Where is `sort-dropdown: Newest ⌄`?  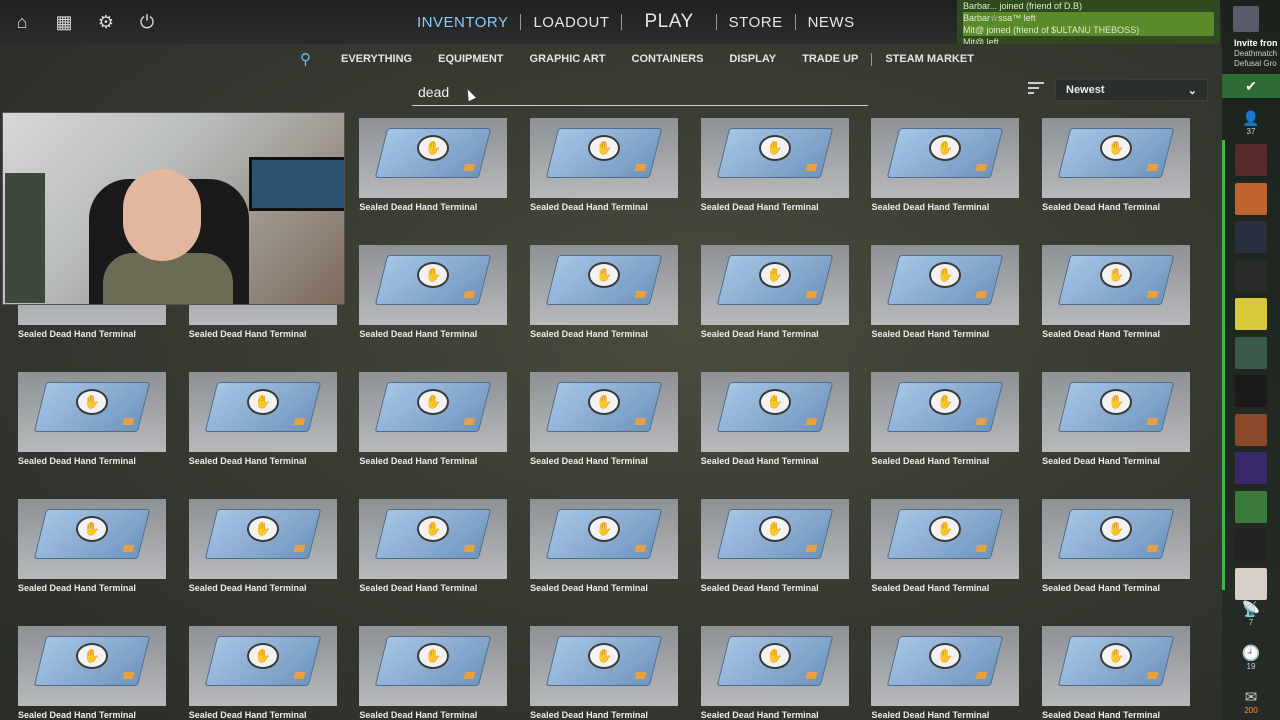
sort-dropdown: Newest ⌄ is located at coordinates (1131, 90).